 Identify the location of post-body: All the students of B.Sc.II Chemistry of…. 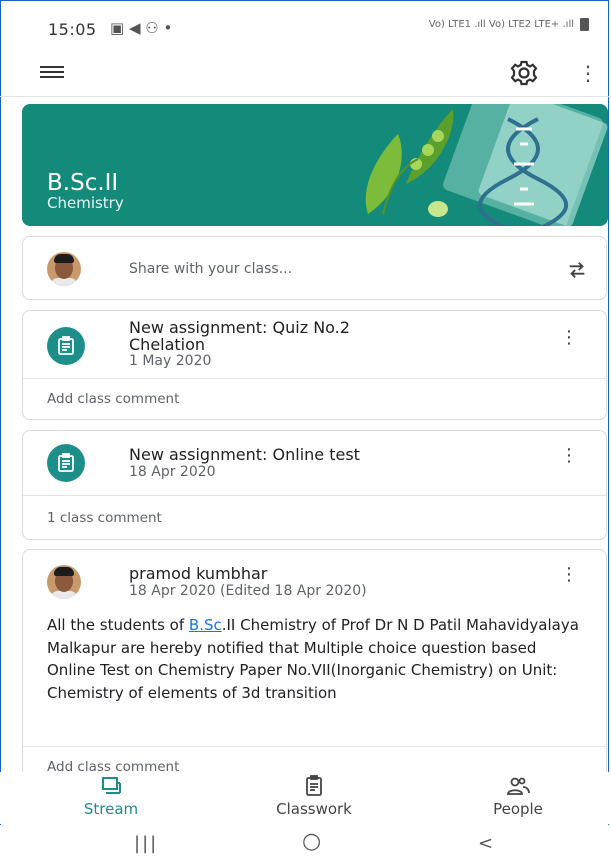
(317, 659).